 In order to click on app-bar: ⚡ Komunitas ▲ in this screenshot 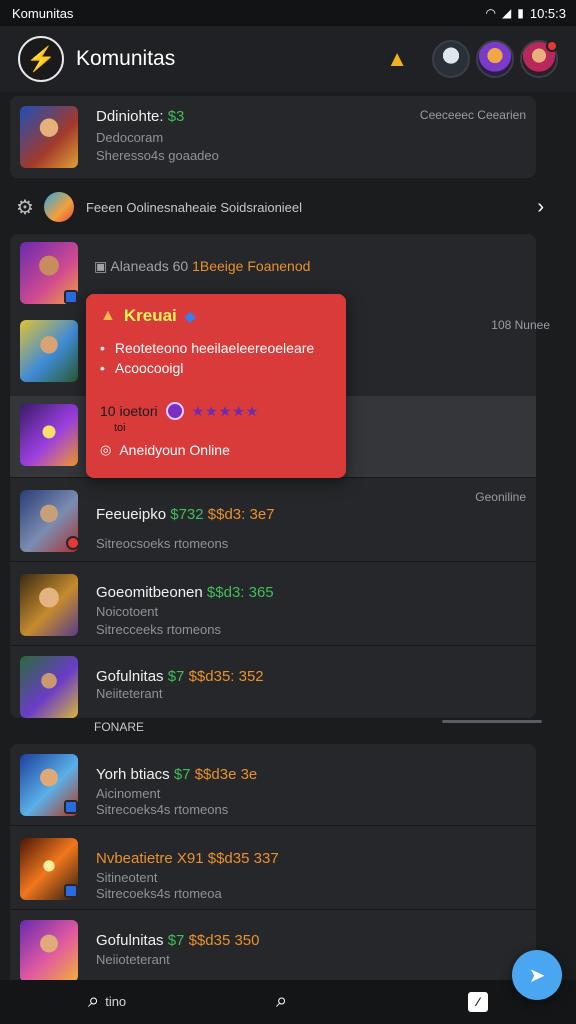, I will do `click(288, 59)`.